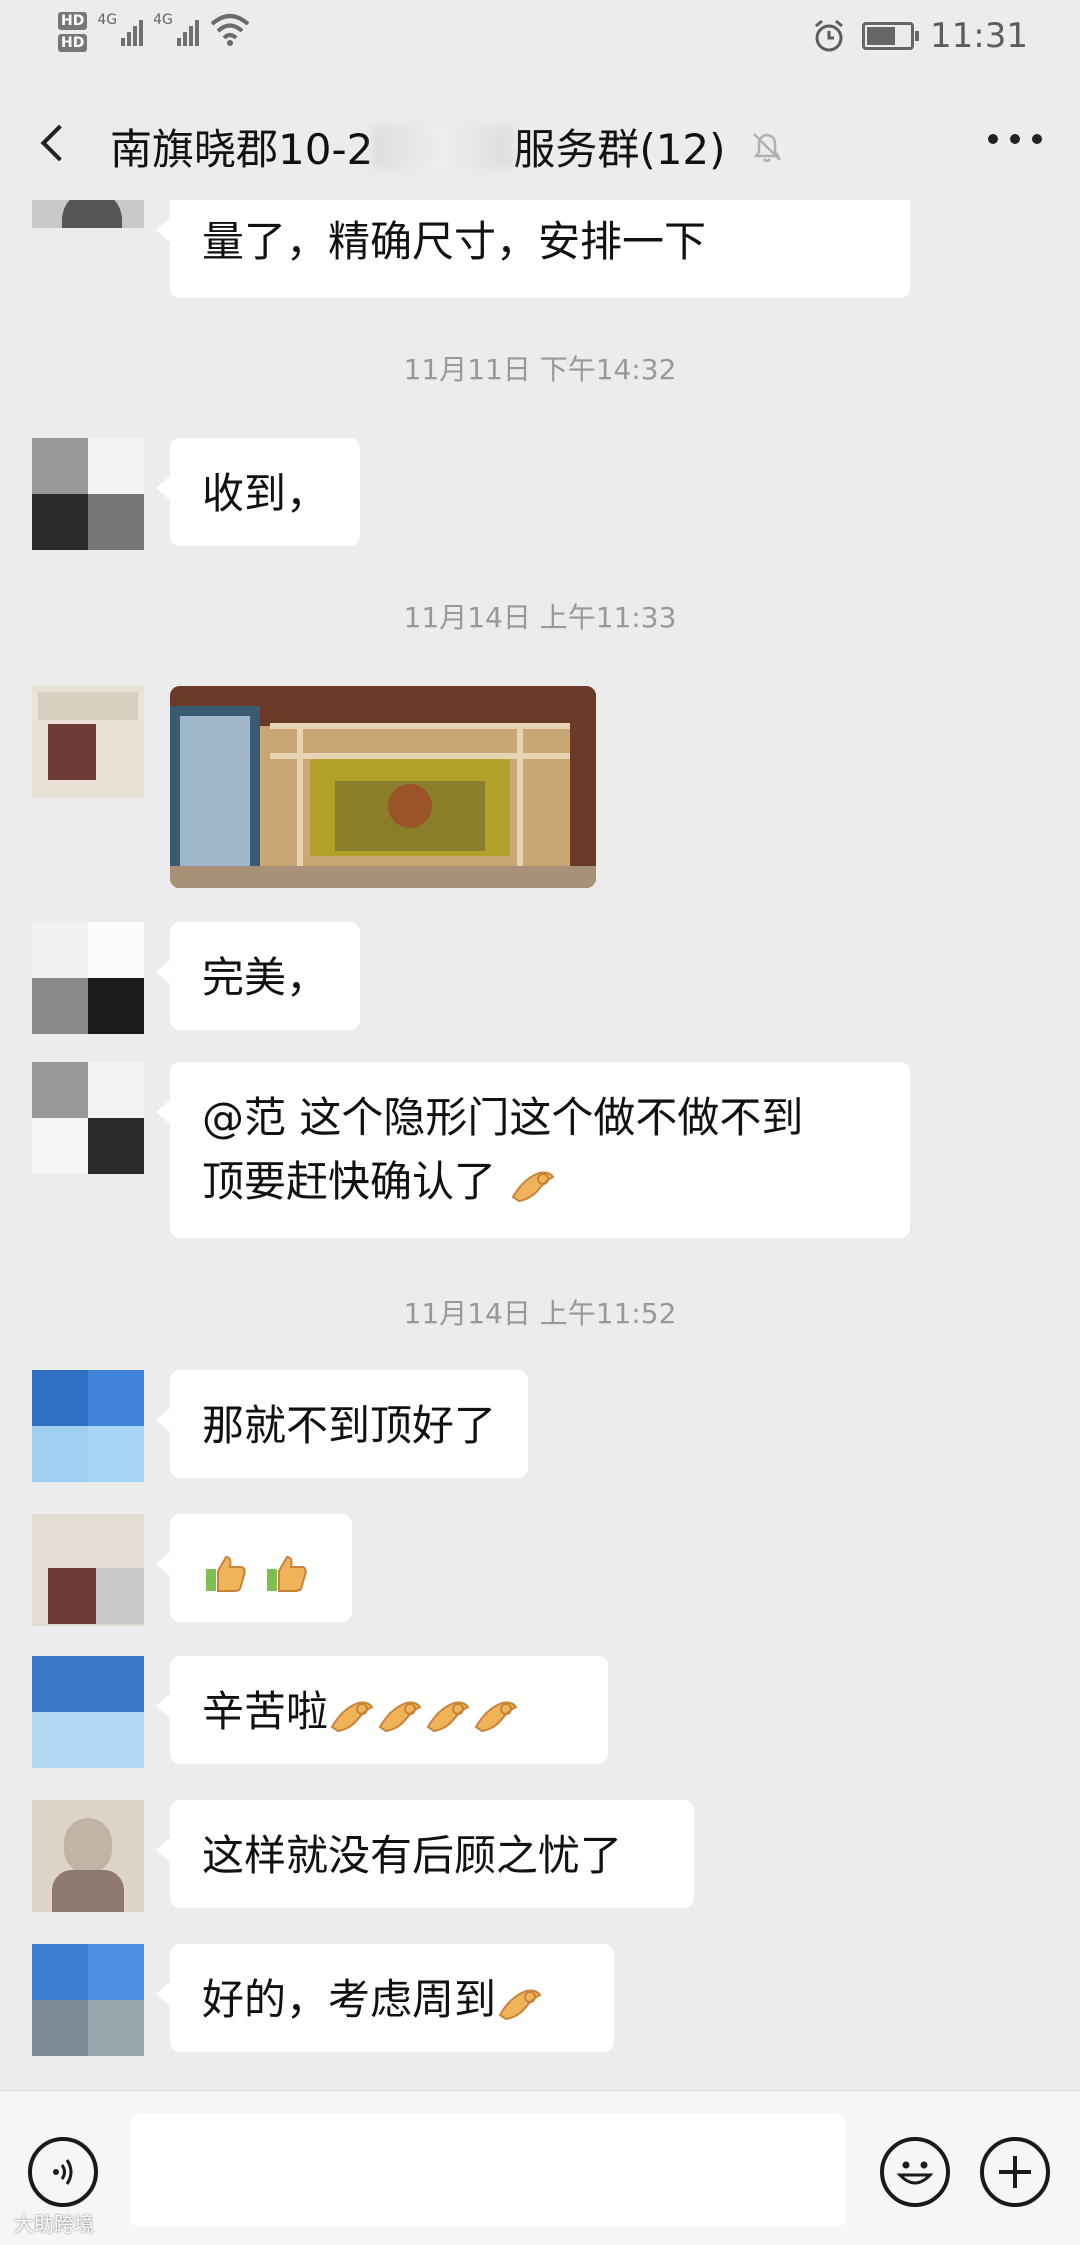 This screenshot has height=2245, width=1080. I want to click on message-text: 好的，考虑周到, so click(349, 1999).